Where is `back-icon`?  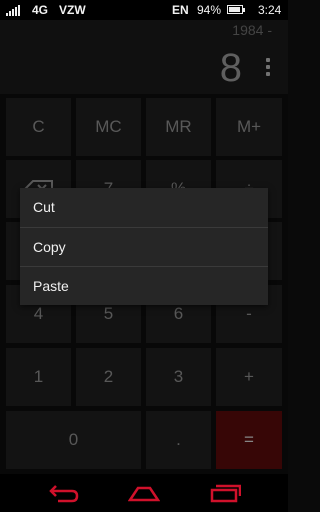 back-icon is located at coordinates (64, 494).